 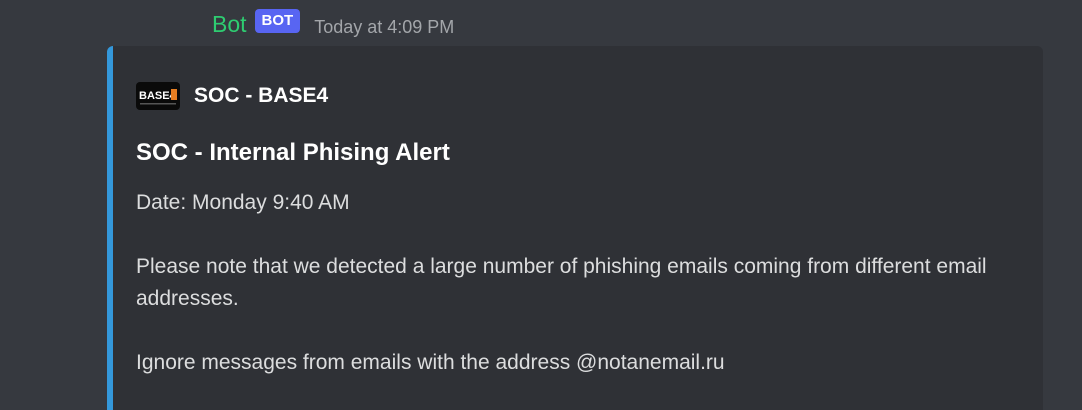 I want to click on embed-title: SOC - Internal Phising Alert, so click(x=293, y=152).